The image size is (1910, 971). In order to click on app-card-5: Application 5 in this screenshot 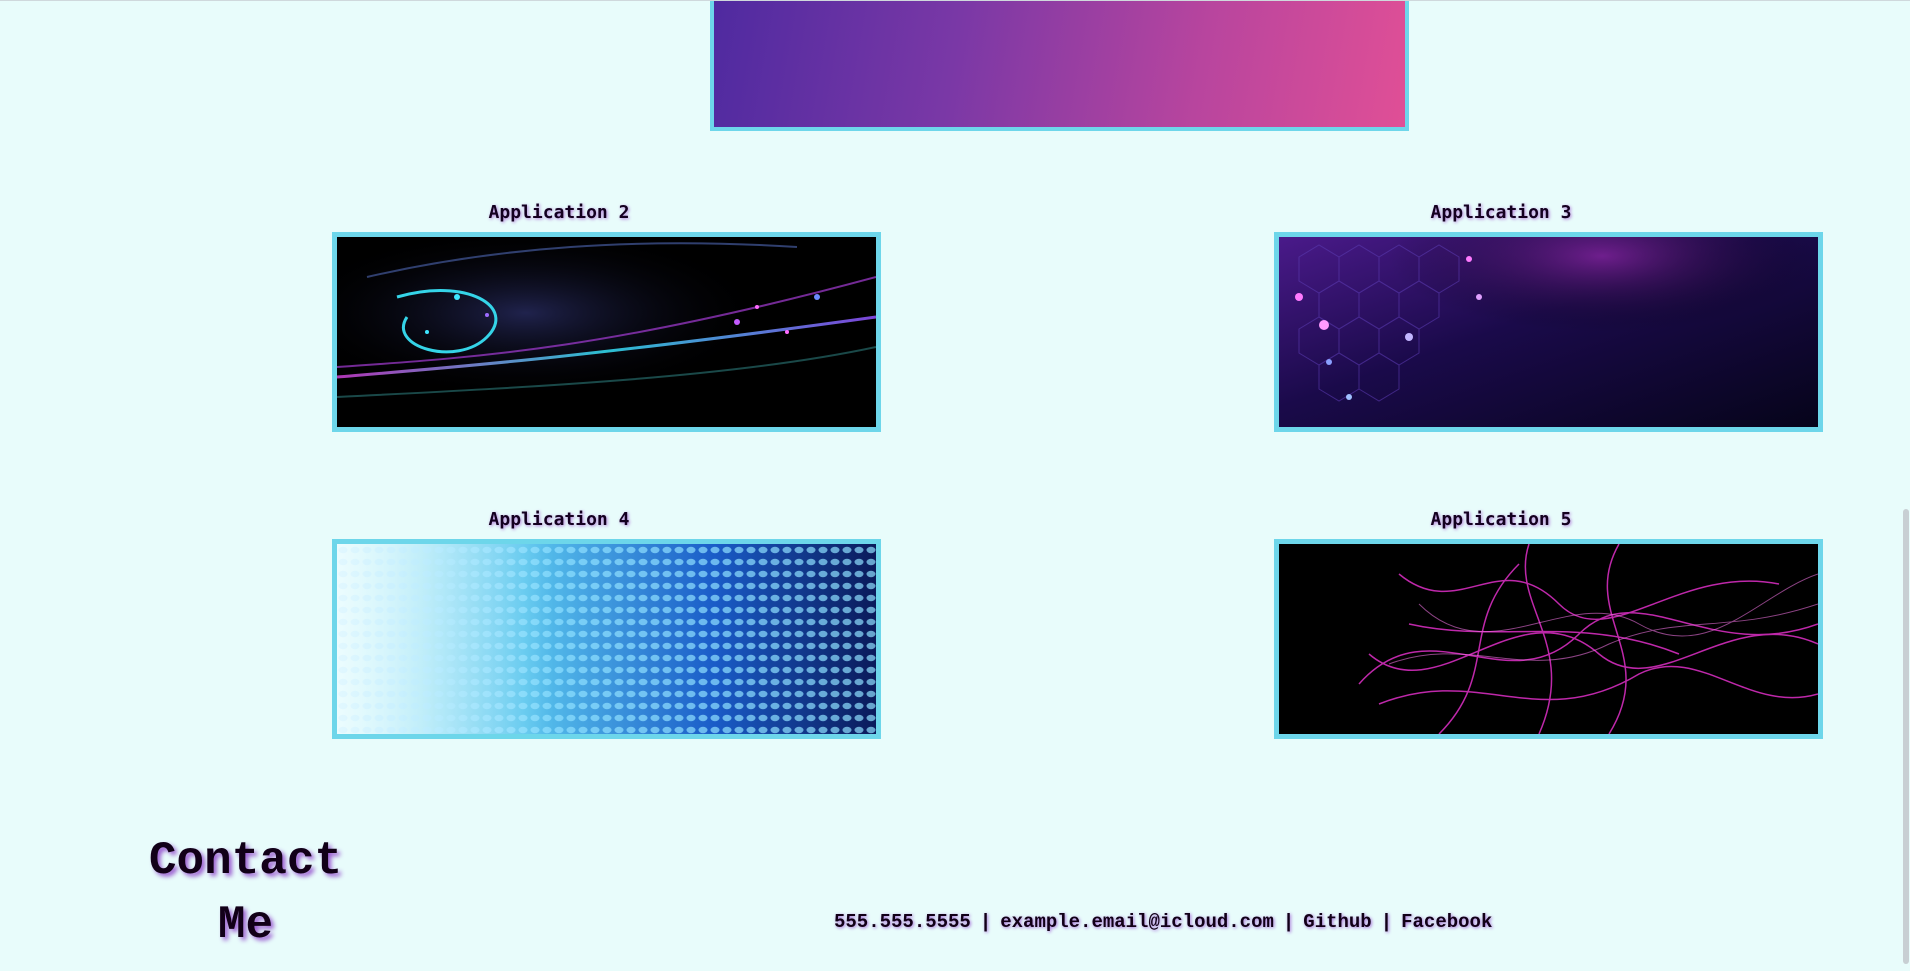, I will do `click(1548, 624)`.